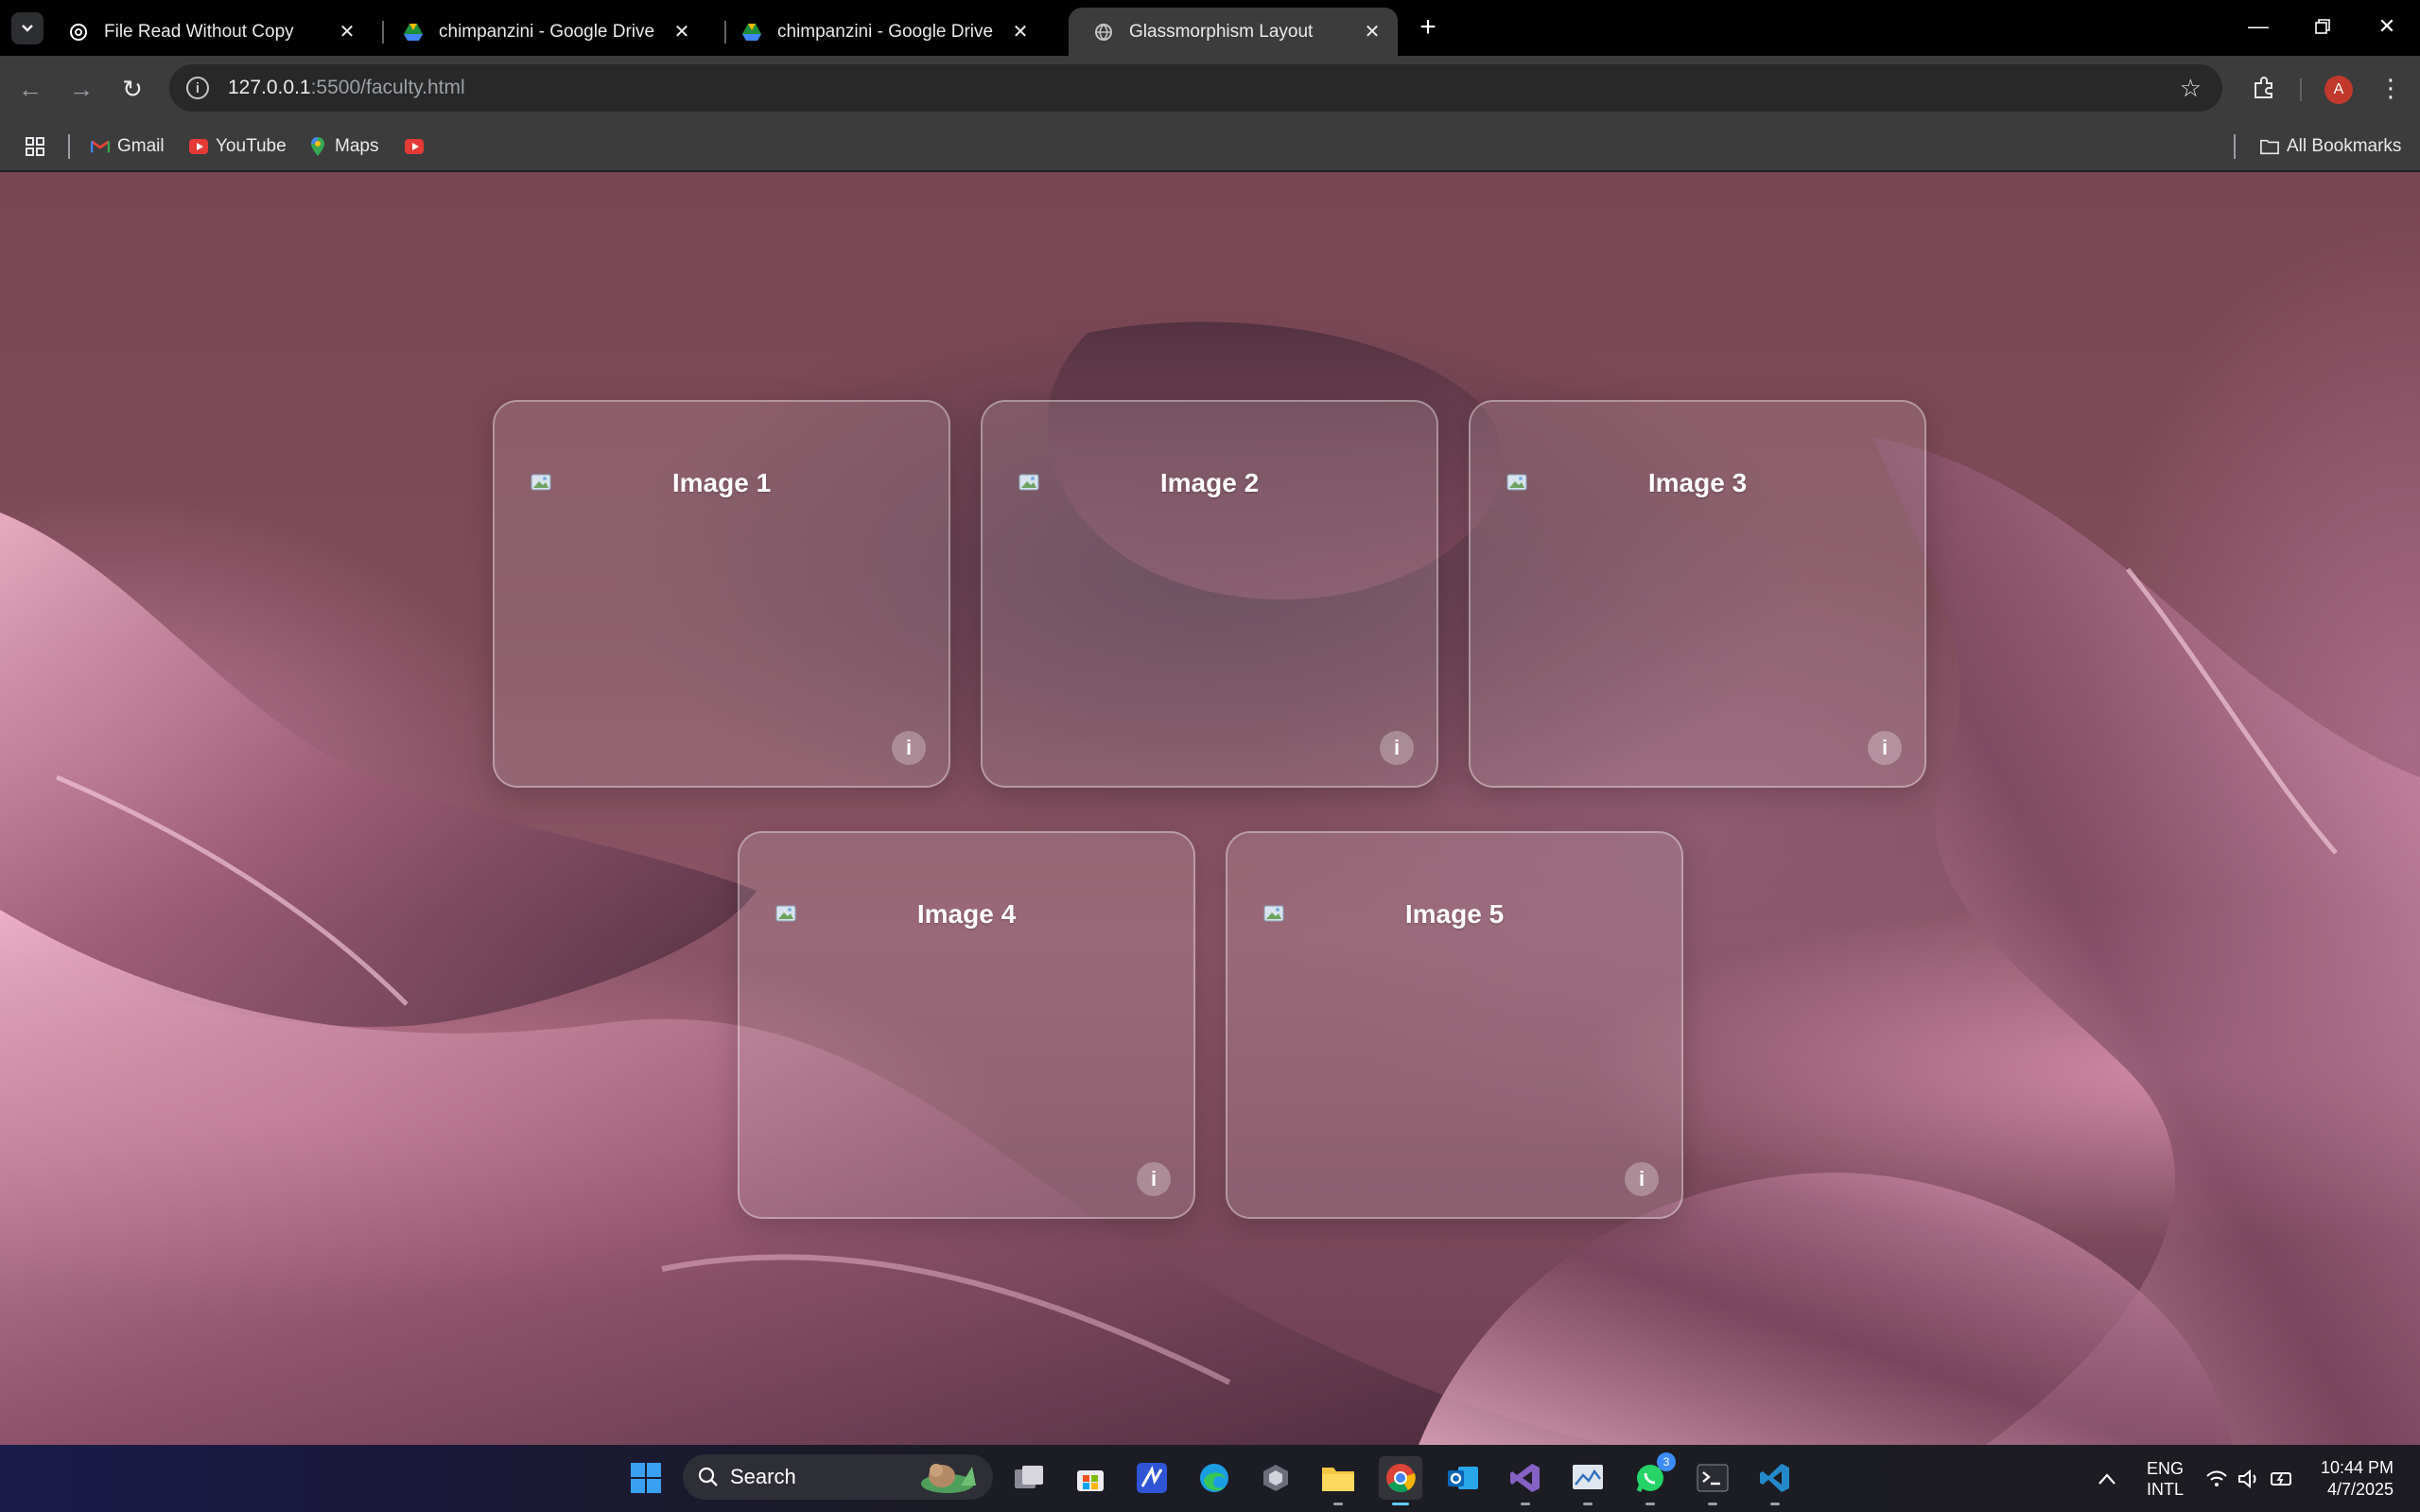  I want to click on language-indicator: ENG INTL, so click(2166, 1478).